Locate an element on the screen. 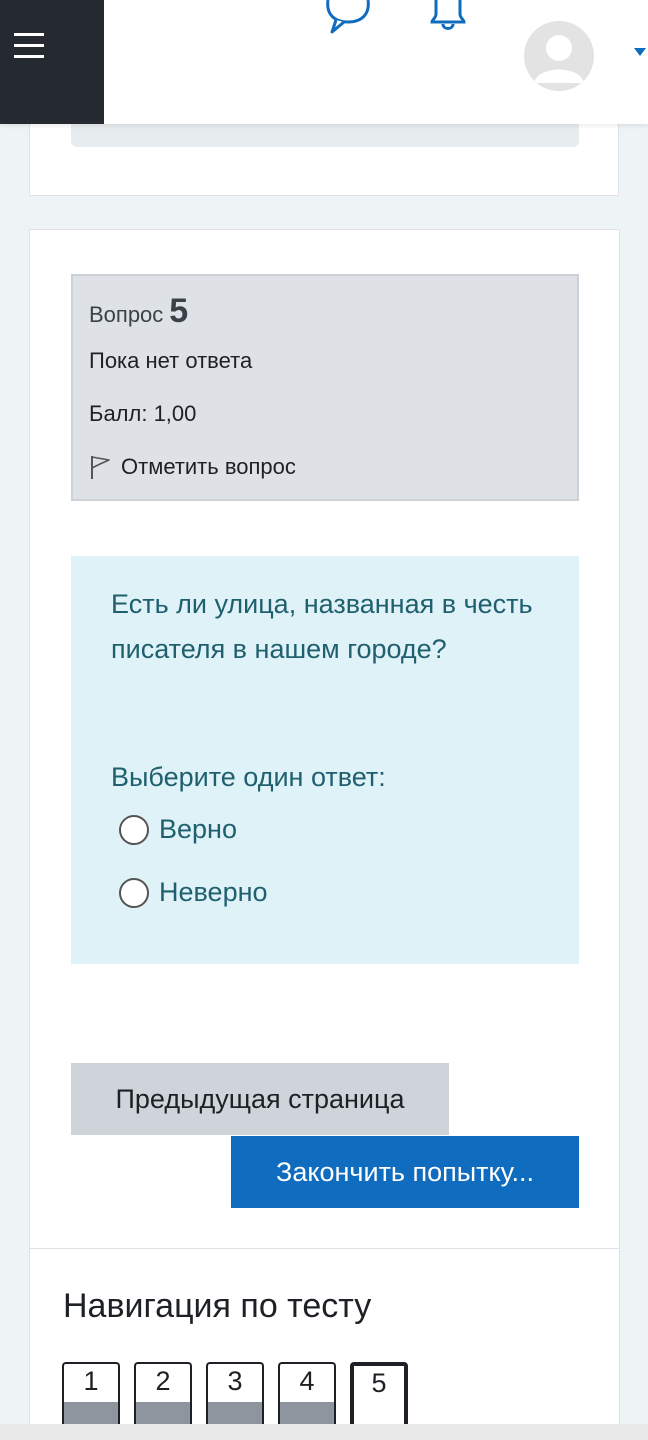  question-number: 5 is located at coordinates (179, 311).